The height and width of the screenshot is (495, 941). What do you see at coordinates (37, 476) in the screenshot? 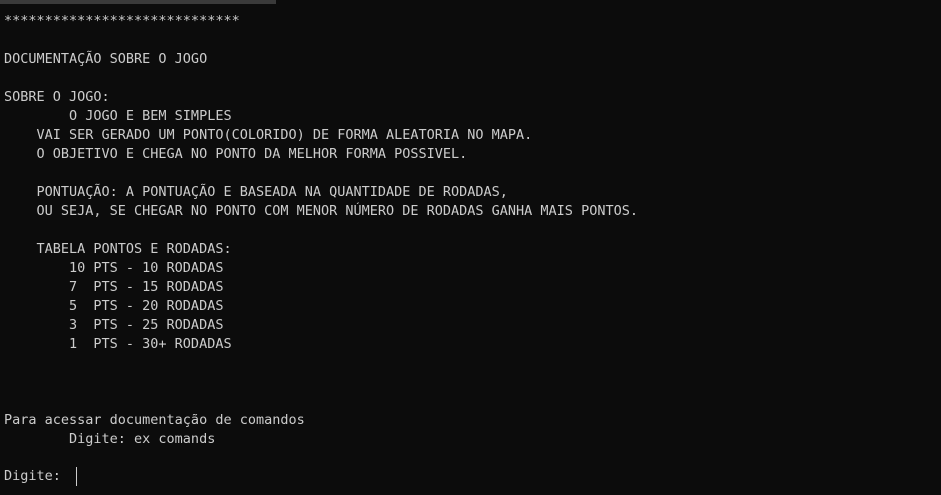
I see `prompt-label: Digite:` at bounding box center [37, 476].